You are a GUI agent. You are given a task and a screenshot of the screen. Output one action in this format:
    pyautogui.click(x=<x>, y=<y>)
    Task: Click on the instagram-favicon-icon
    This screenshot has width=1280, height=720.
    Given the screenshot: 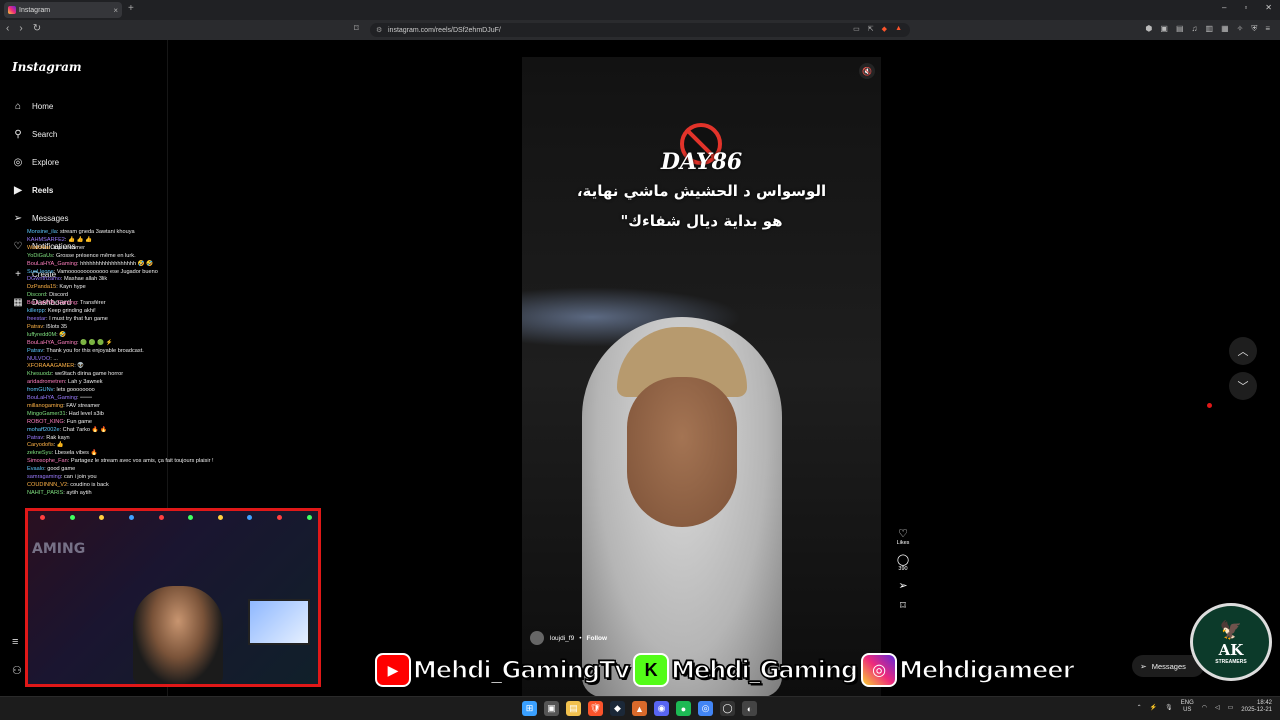 What is the action you would take?
    pyautogui.click(x=12, y=10)
    